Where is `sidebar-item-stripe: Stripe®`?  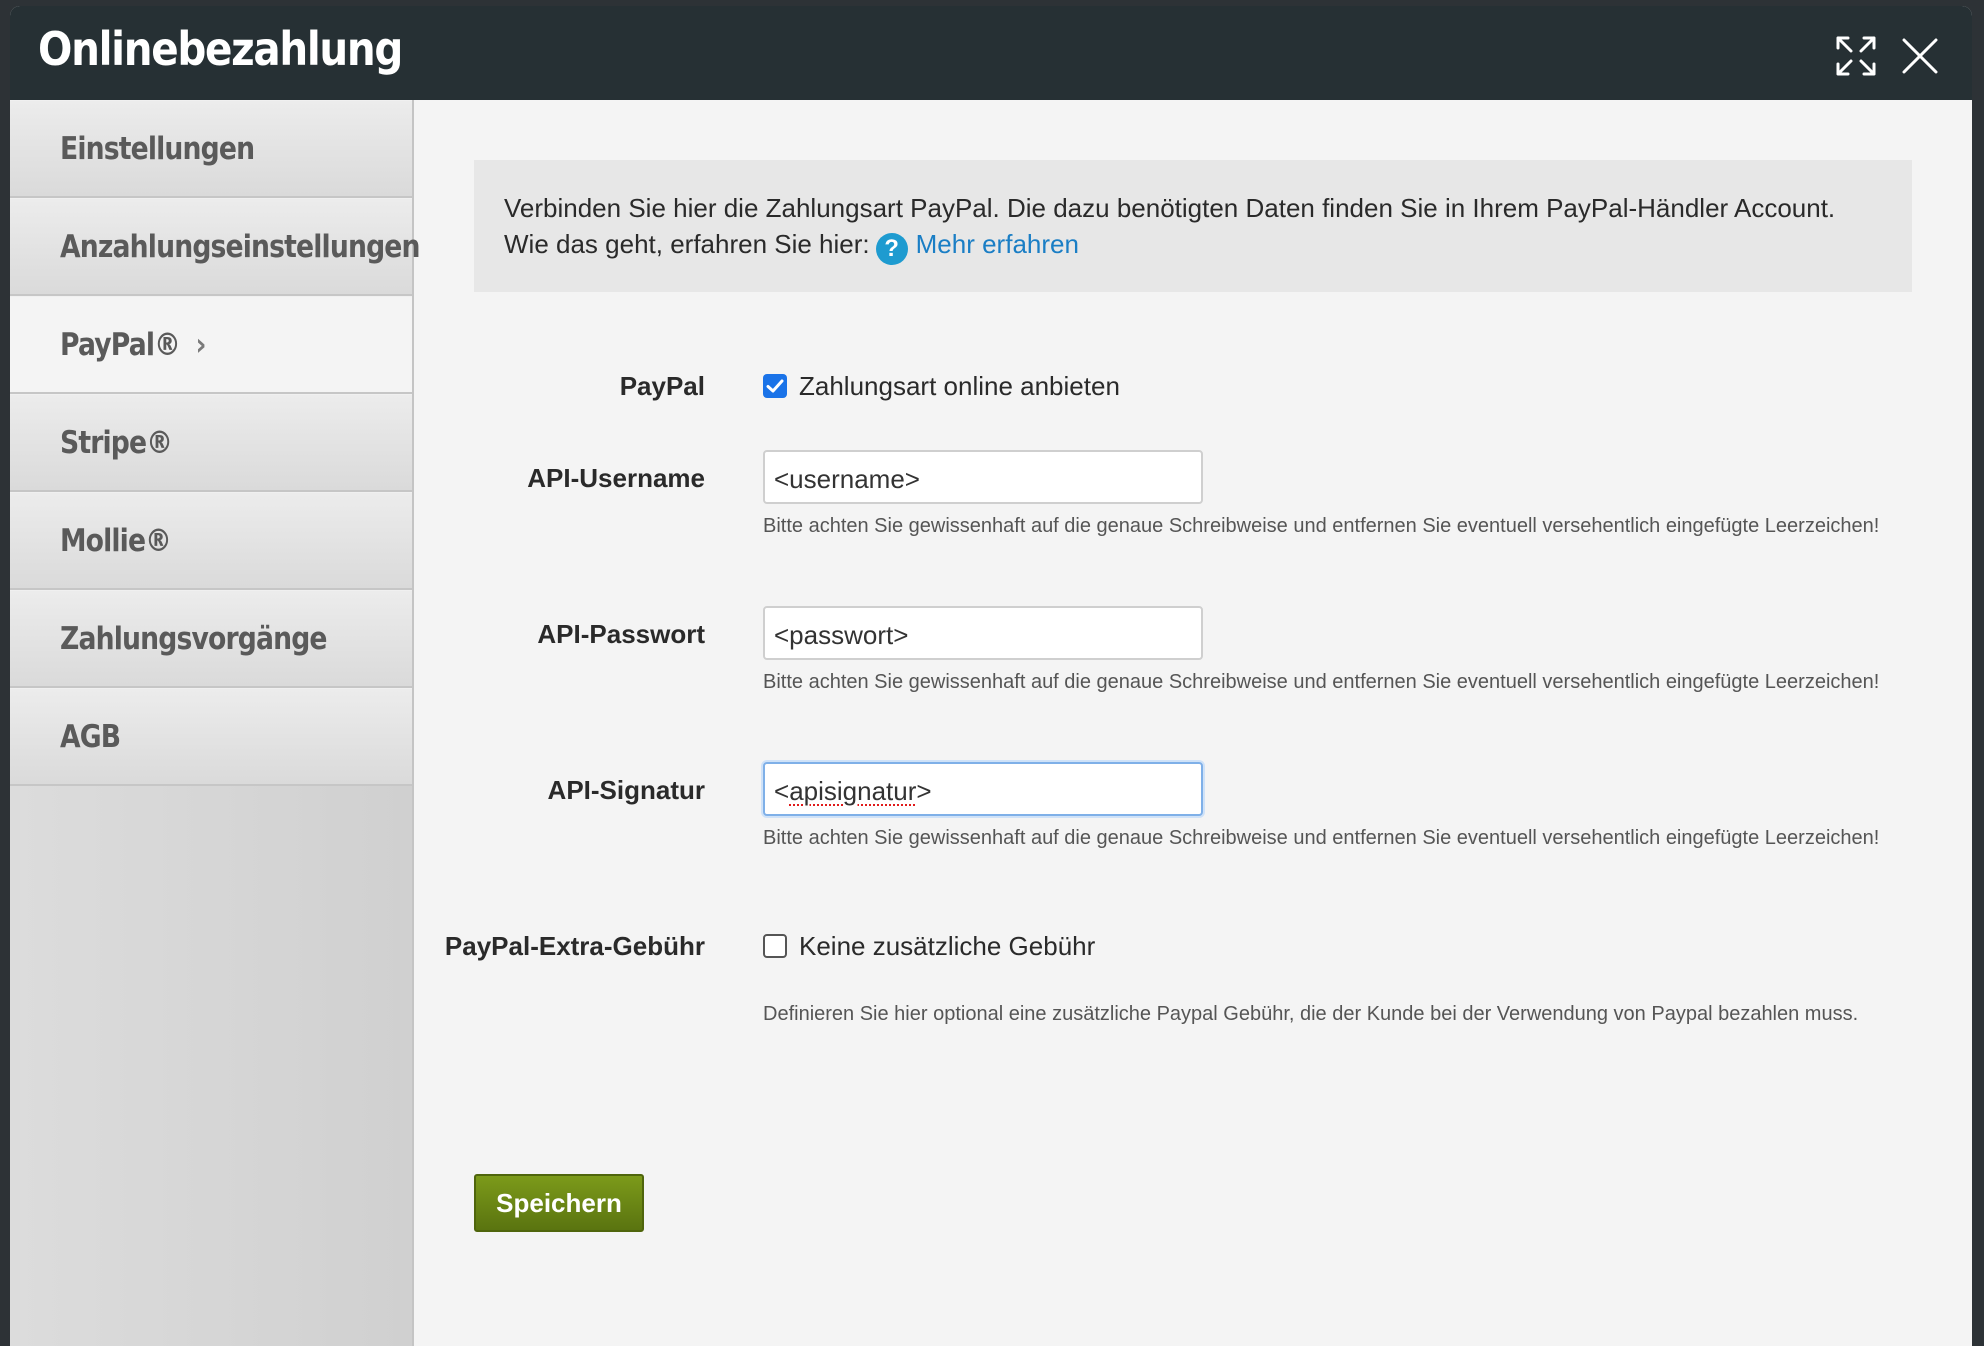 sidebar-item-stripe: Stripe® is located at coordinates (211, 443).